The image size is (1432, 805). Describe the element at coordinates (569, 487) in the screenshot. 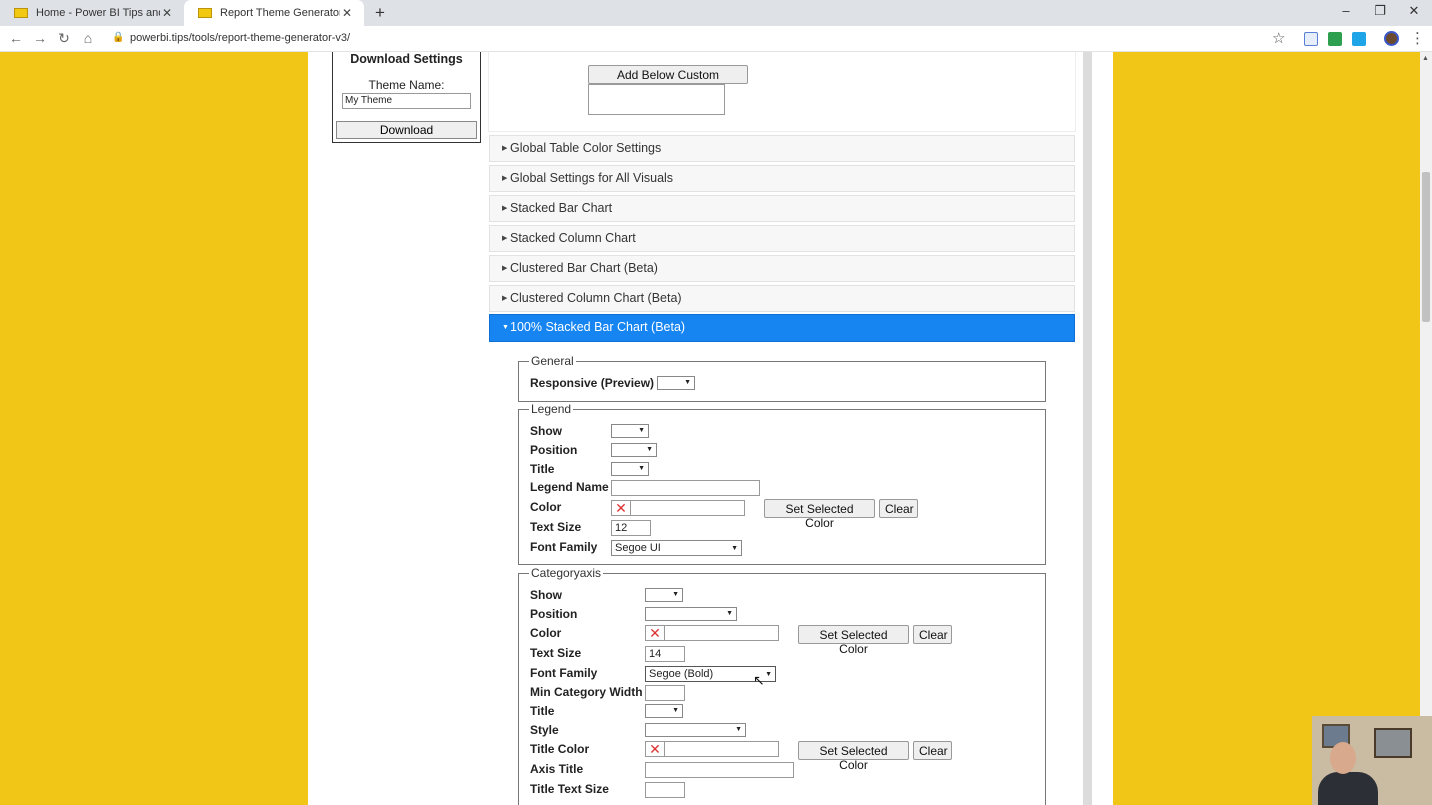

I see `legend-name-row: Legend Name` at that location.